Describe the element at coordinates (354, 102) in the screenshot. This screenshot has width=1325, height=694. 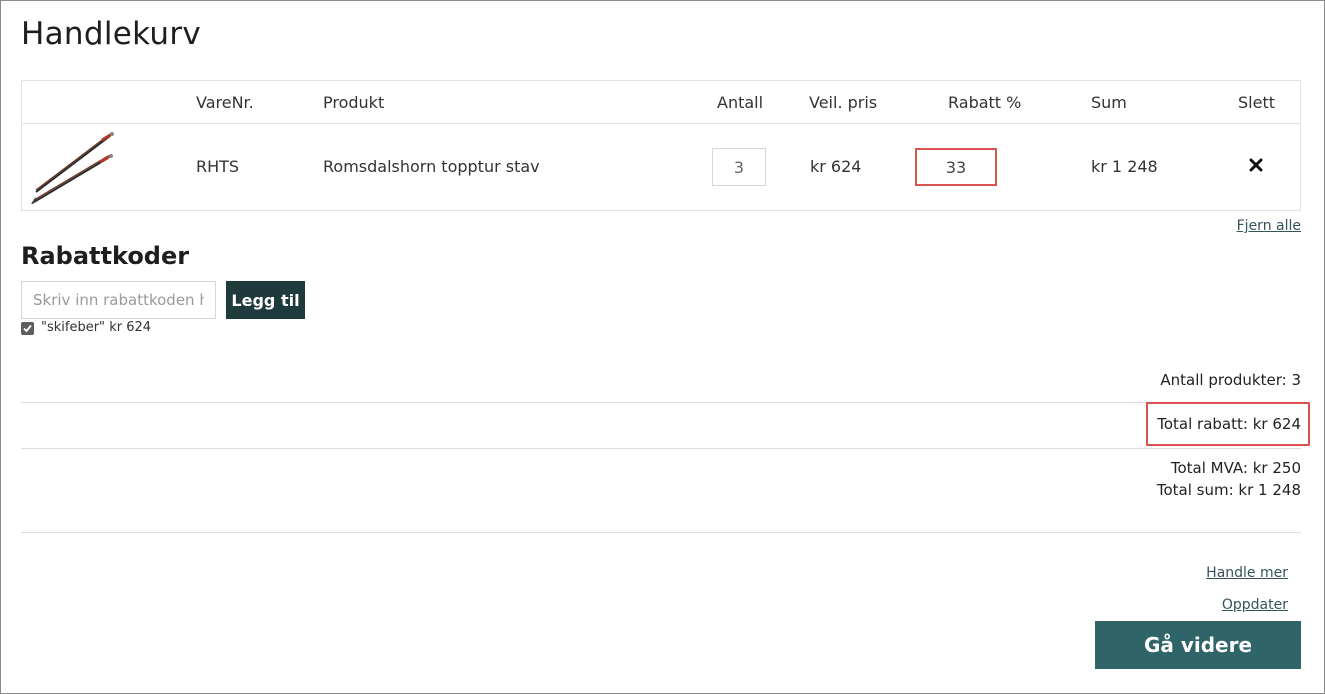
I see `column-header-product: Produkt` at that location.